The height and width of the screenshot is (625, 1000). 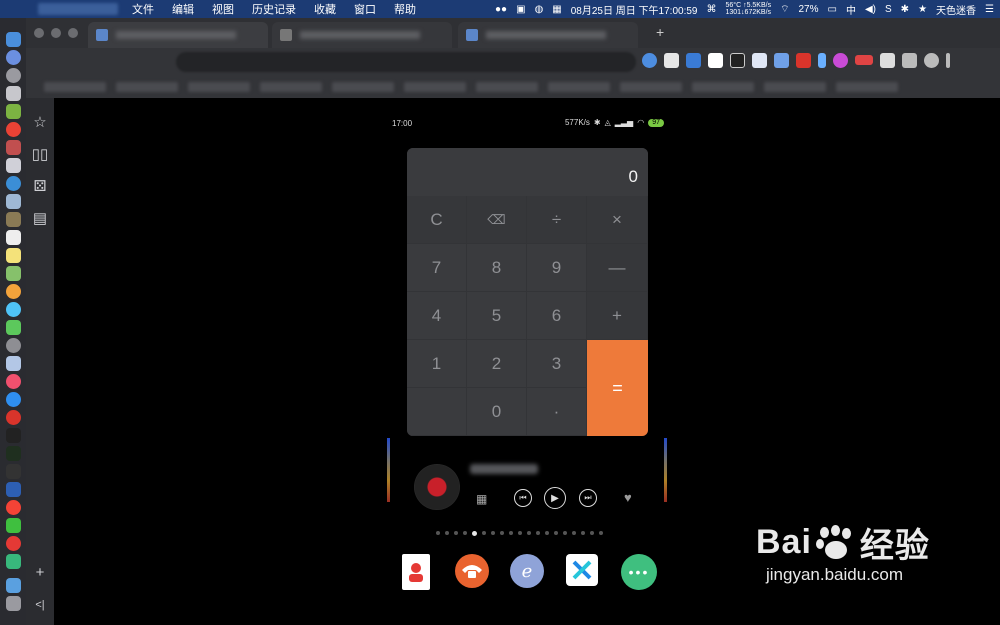 What do you see at coordinates (497, 220) in the screenshot?
I see `backspace-button: ⌫` at bounding box center [497, 220].